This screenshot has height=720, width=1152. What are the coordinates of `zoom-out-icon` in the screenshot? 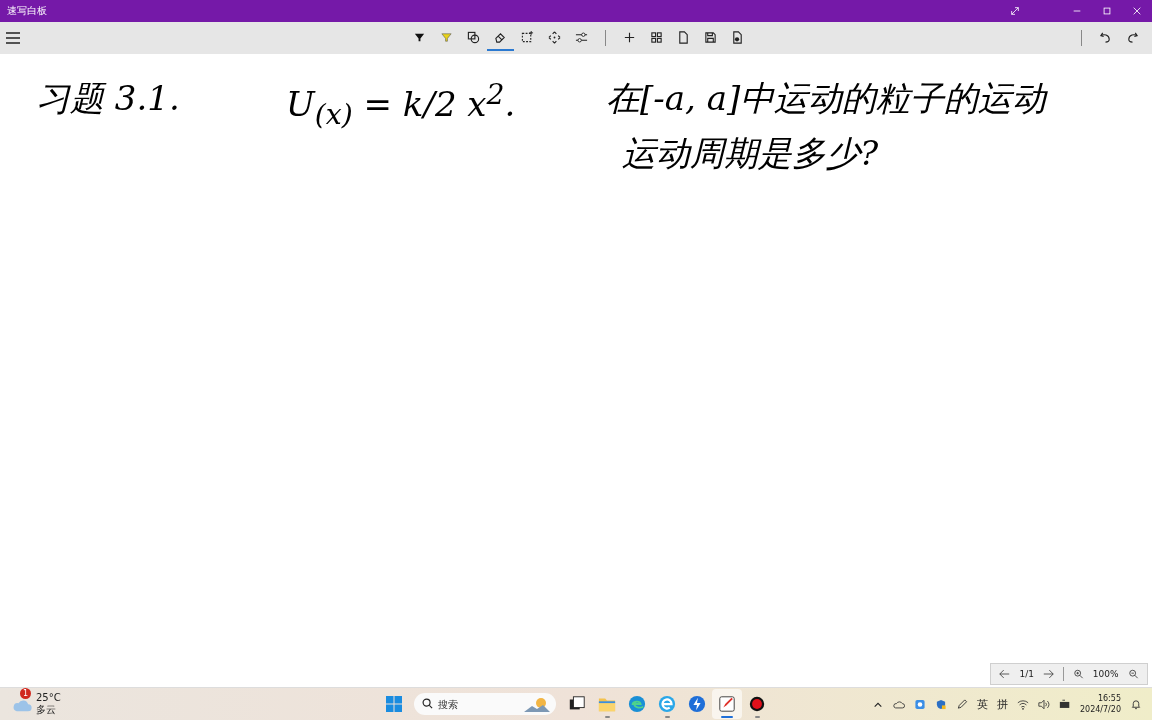 It's located at (1133, 674).